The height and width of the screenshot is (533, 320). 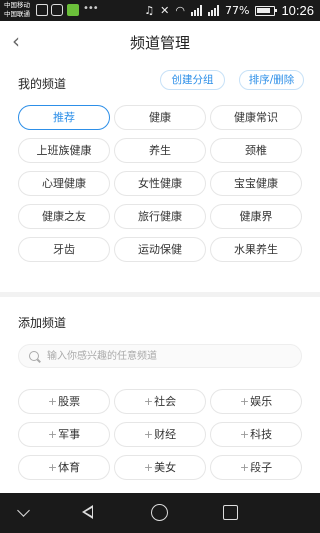 I want to click on add-channel-chip: +社会, so click(x=160, y=401).